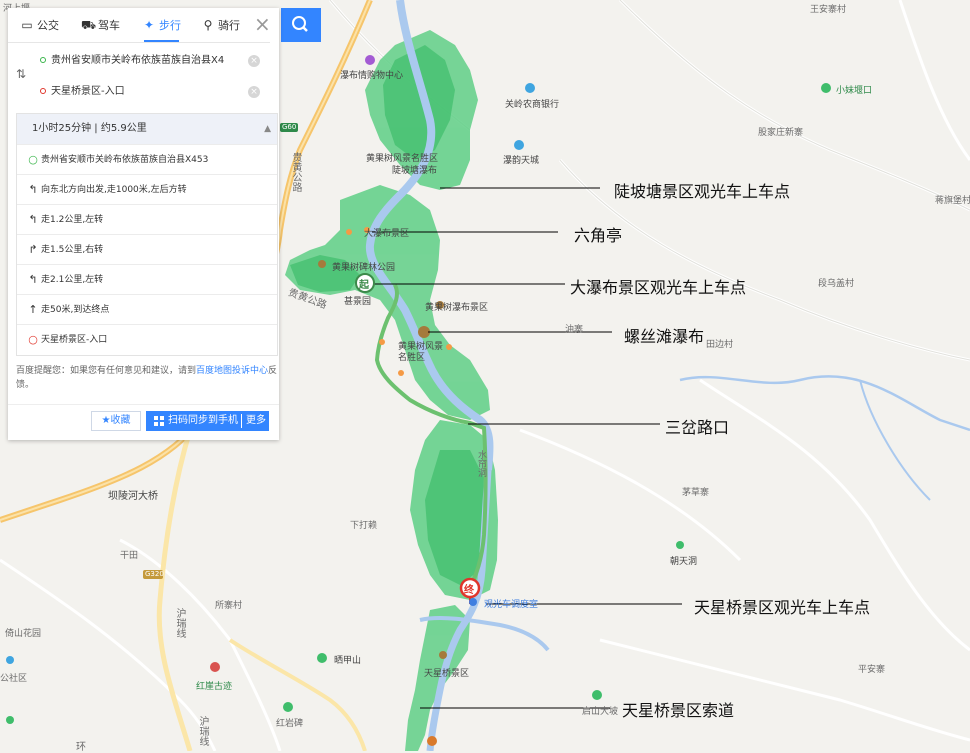  I want to click on annotation-dapubu-shuttle: 大瀑布景区观光车上车点, so click(658, 287).